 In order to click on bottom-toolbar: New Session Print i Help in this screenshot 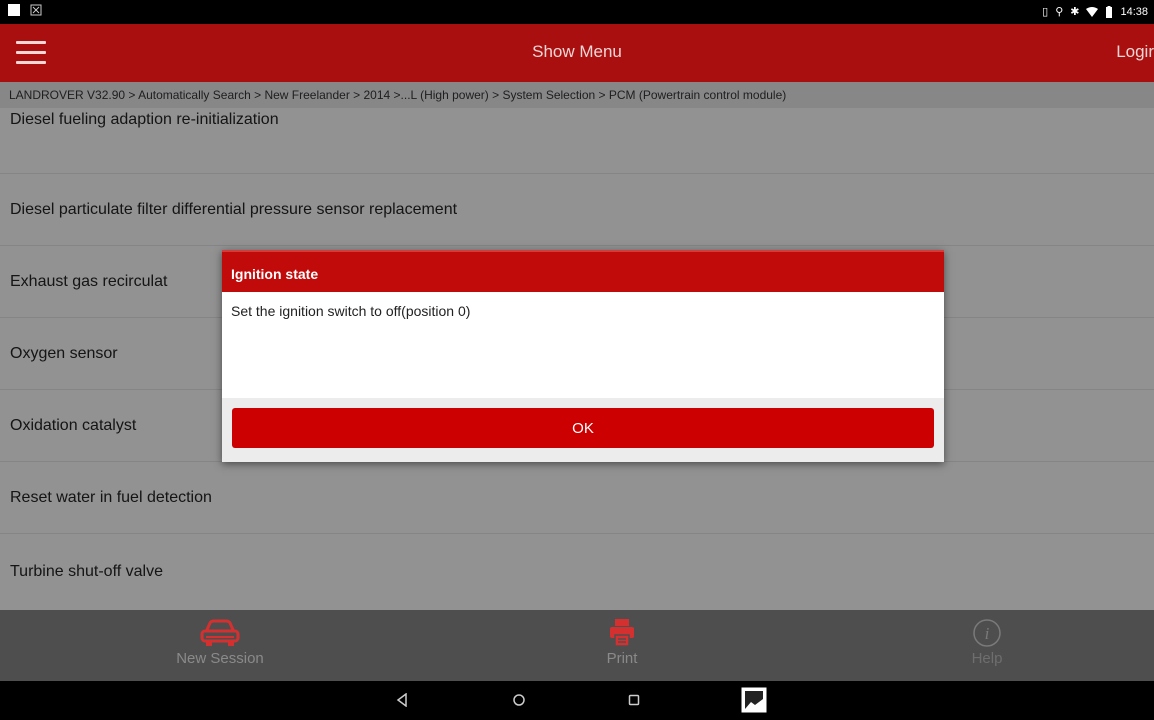, I will do `click(577, 645)`.